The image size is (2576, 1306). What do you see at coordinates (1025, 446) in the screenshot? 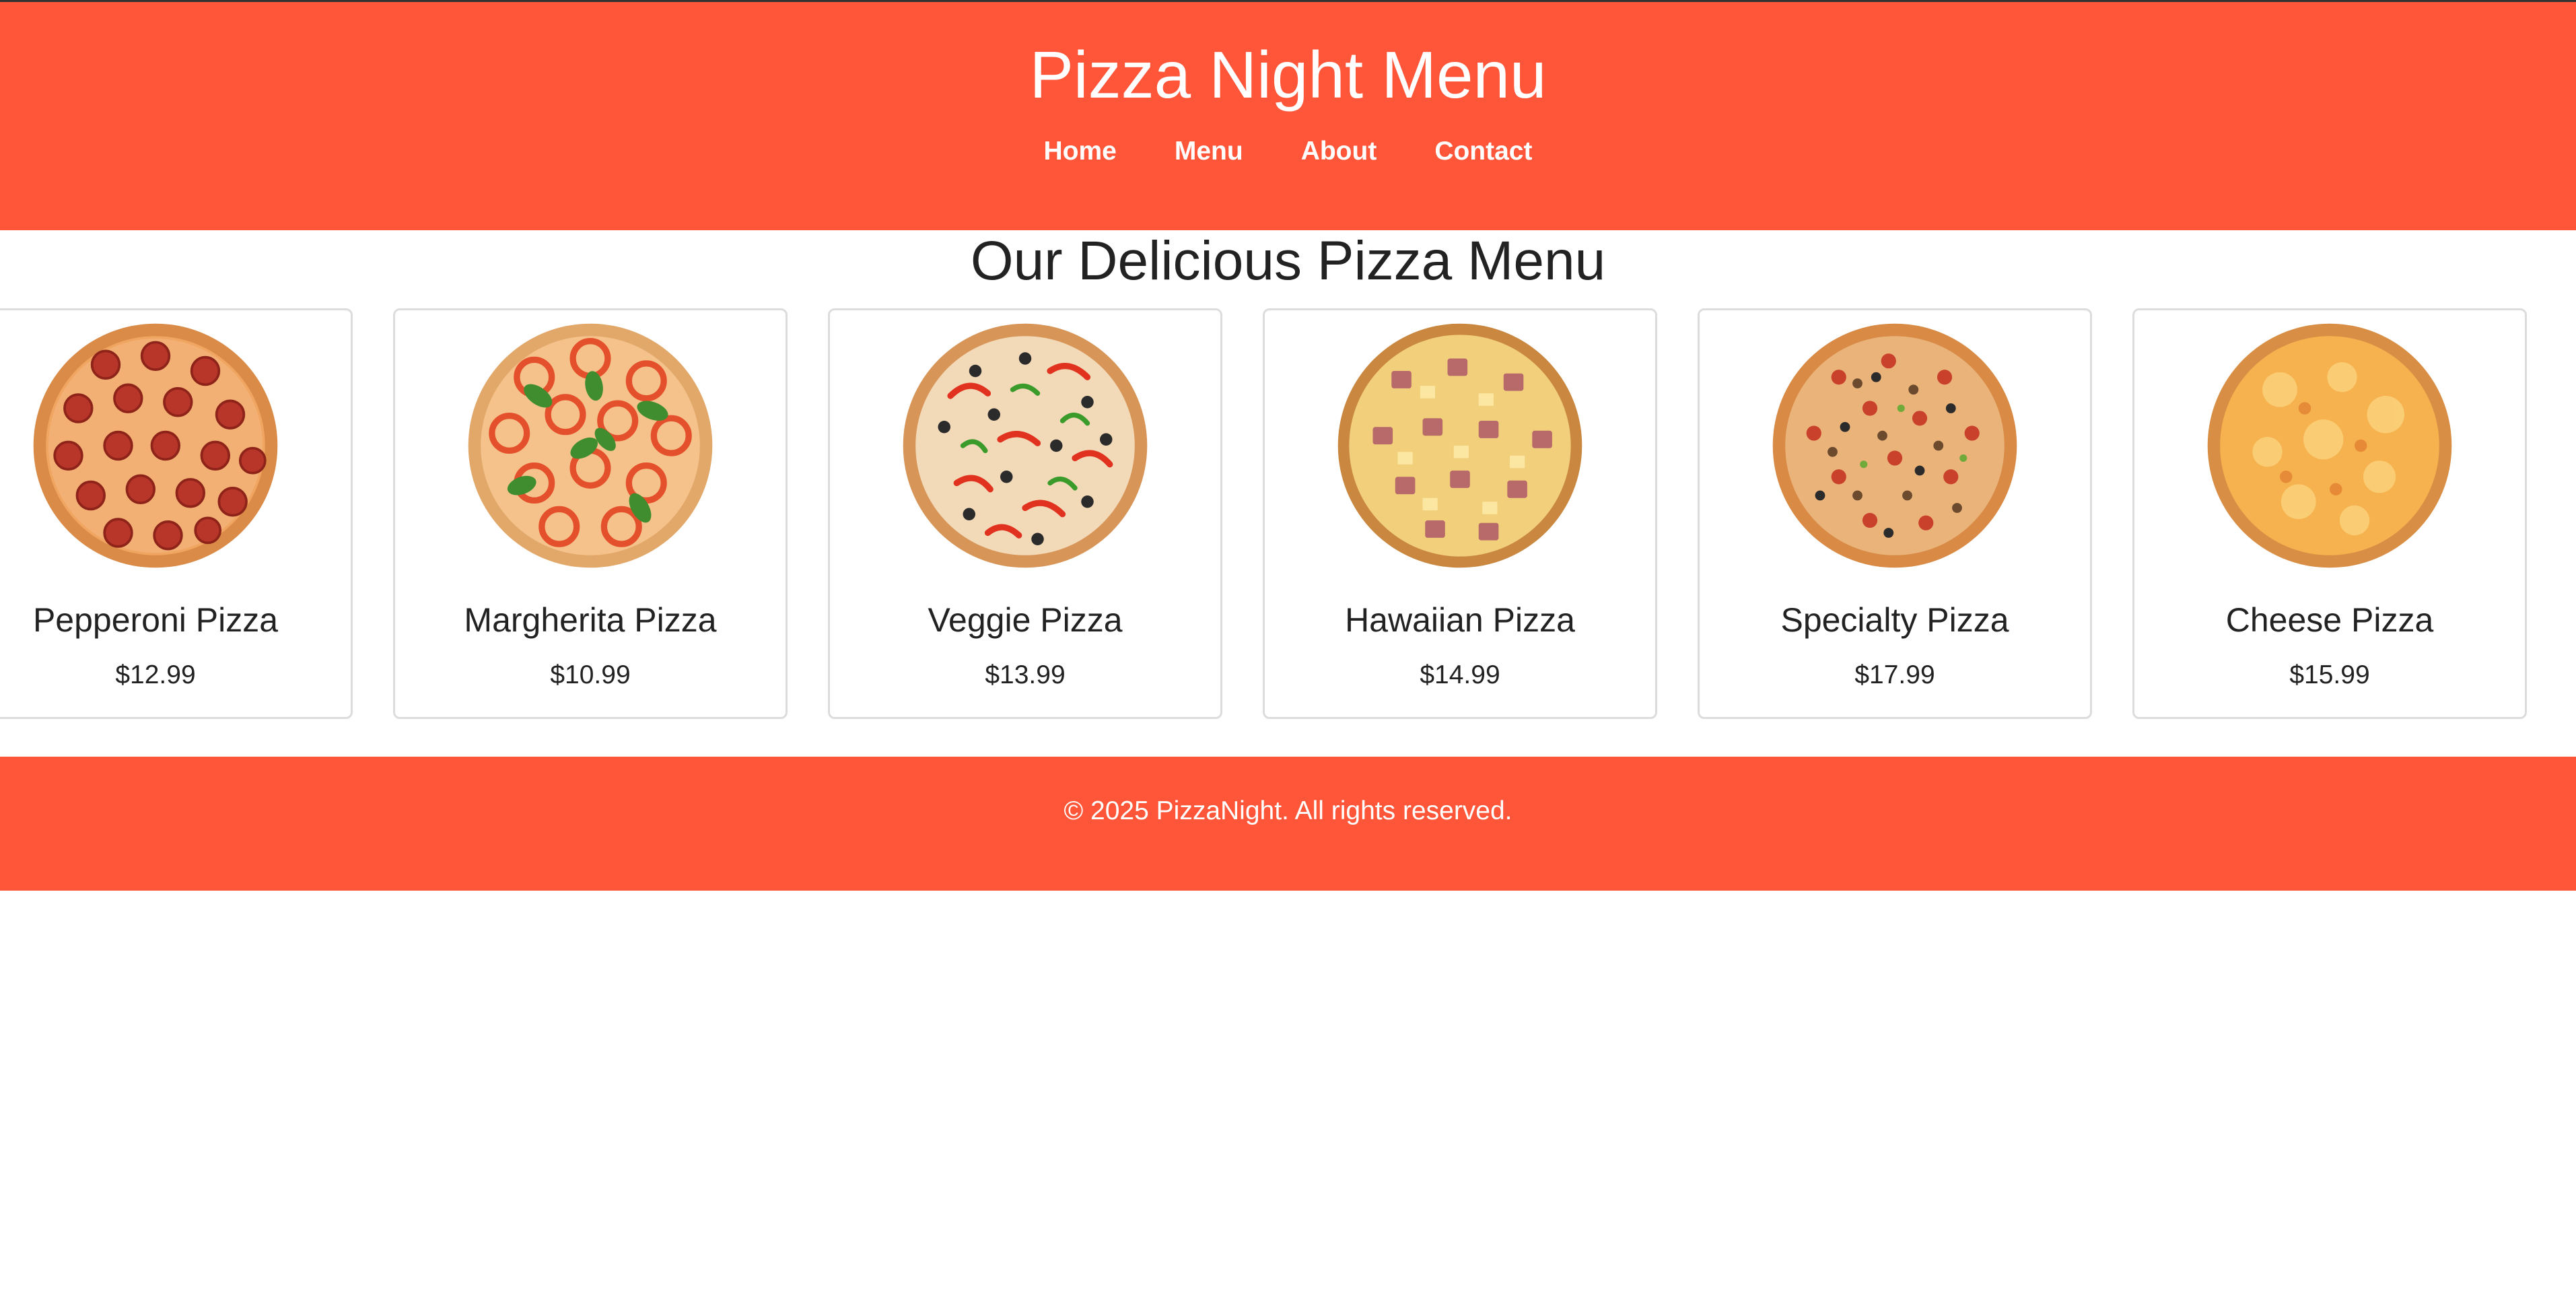
I see `veggie-pizza-image` at bounding box center [1025, 446].